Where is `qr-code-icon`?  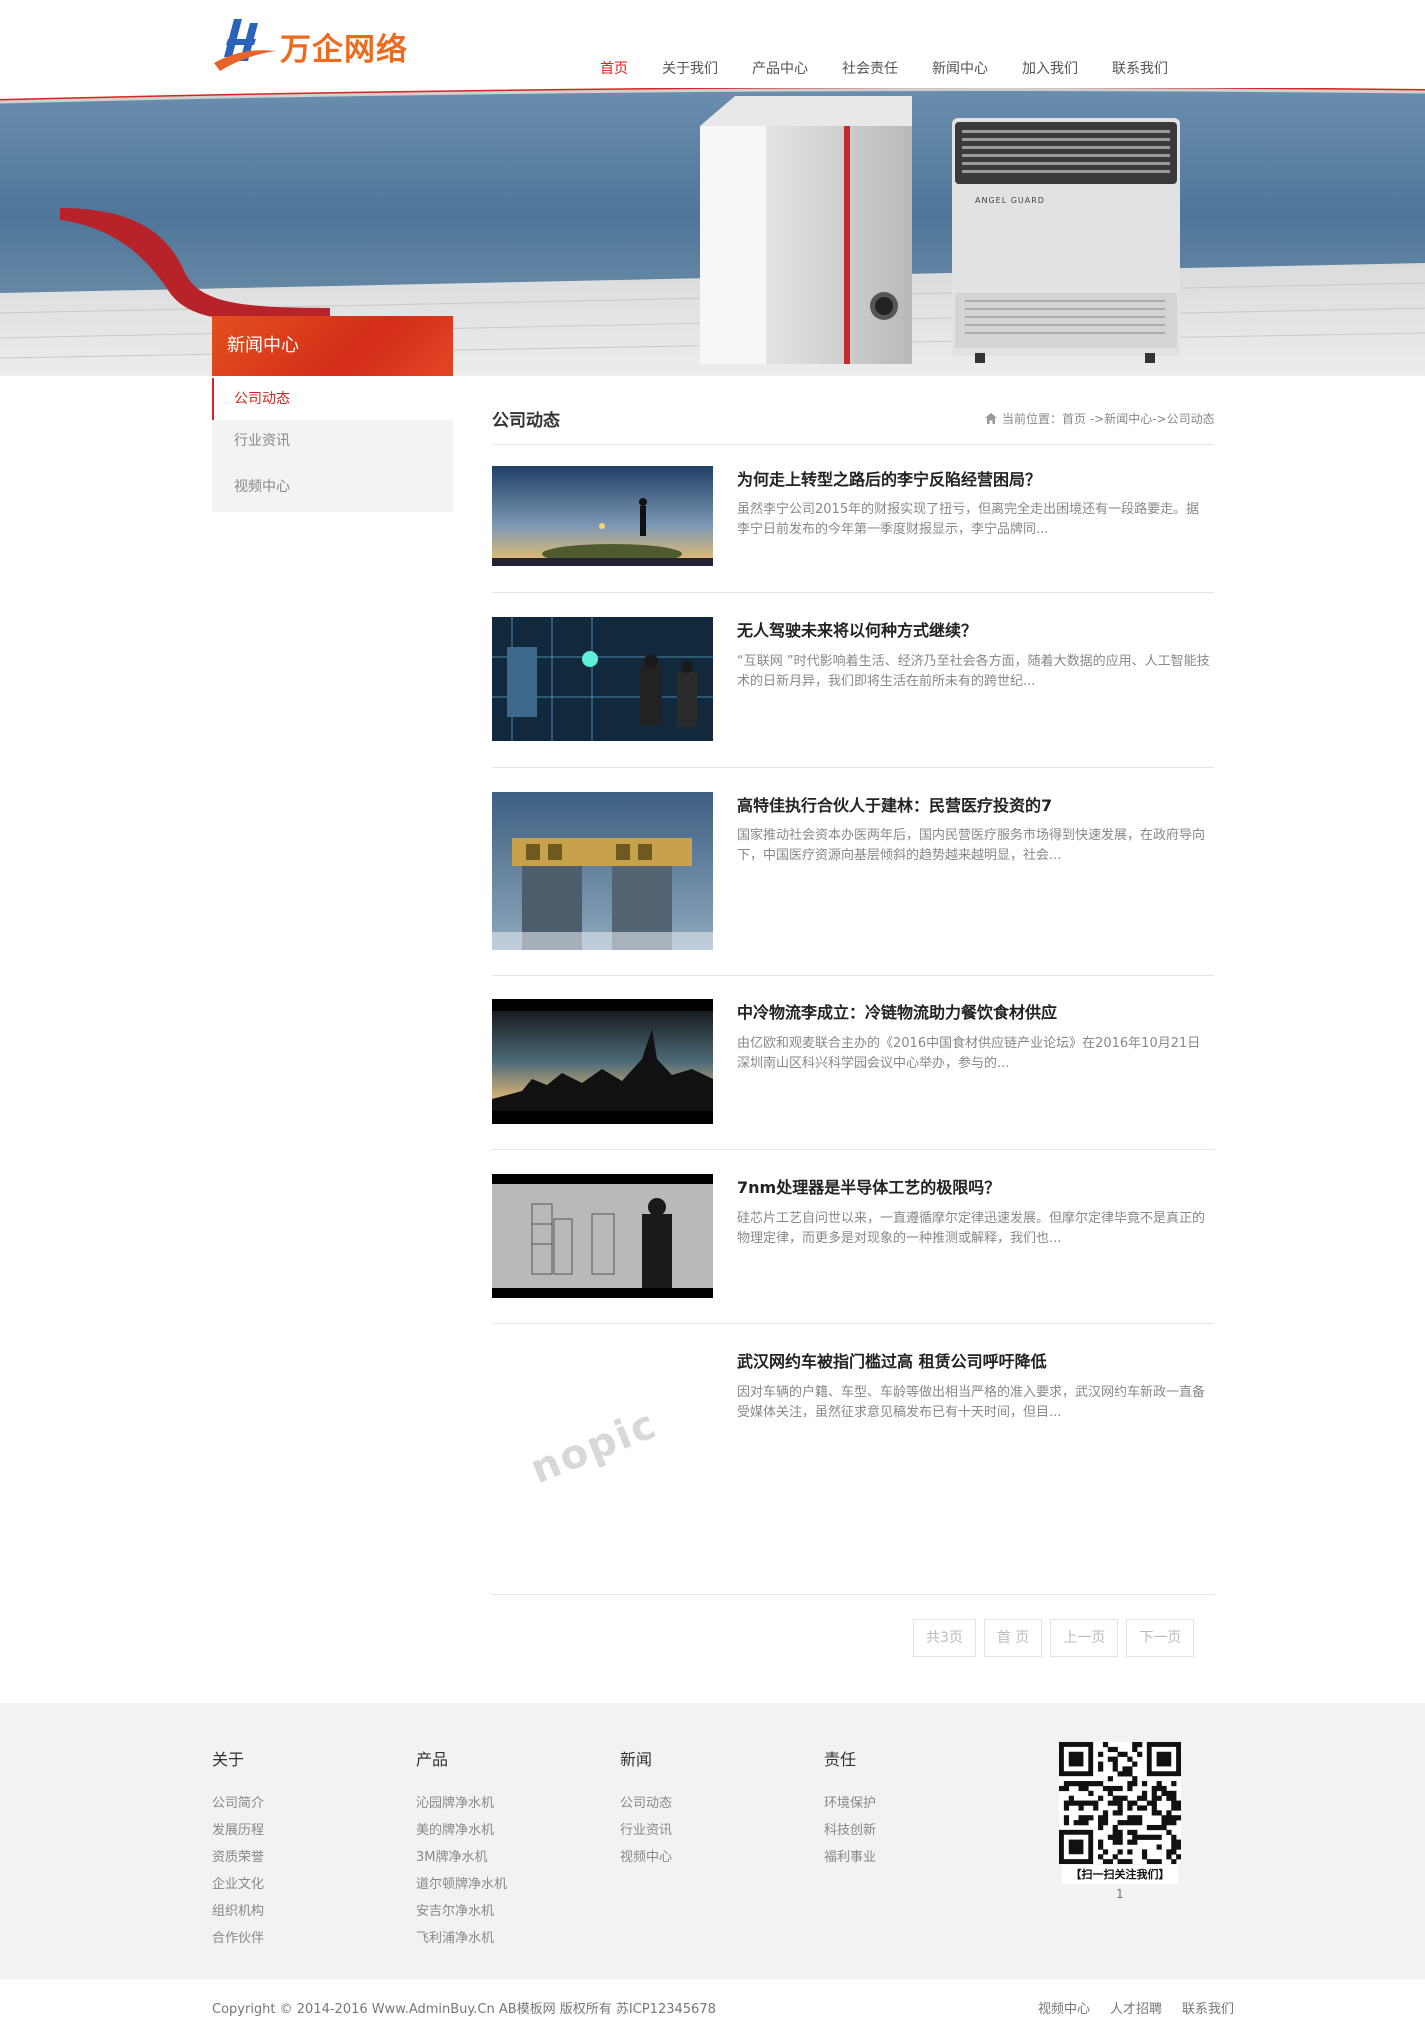
qr-code-icon is located at coordinates (1120, 1803).